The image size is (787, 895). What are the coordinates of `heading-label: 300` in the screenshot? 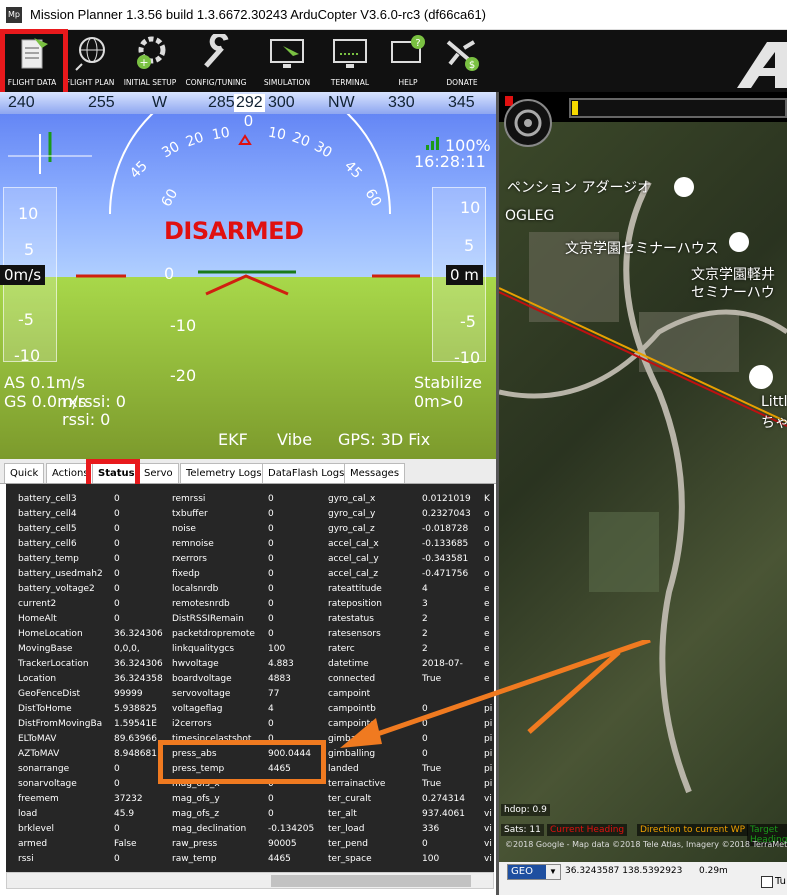 It's located at (281, 102).